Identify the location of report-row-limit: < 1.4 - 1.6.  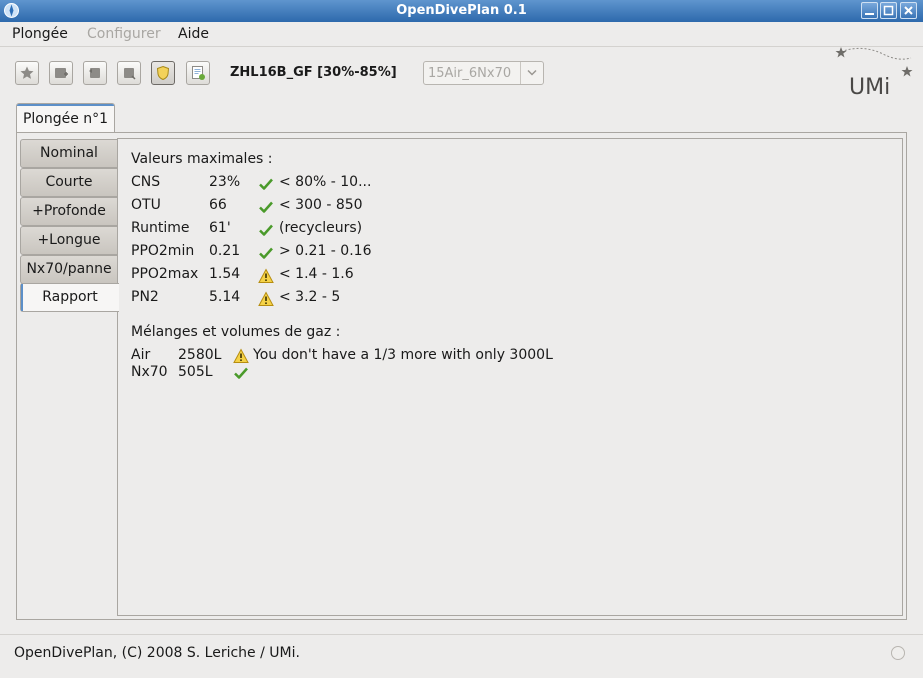
(316, 274).